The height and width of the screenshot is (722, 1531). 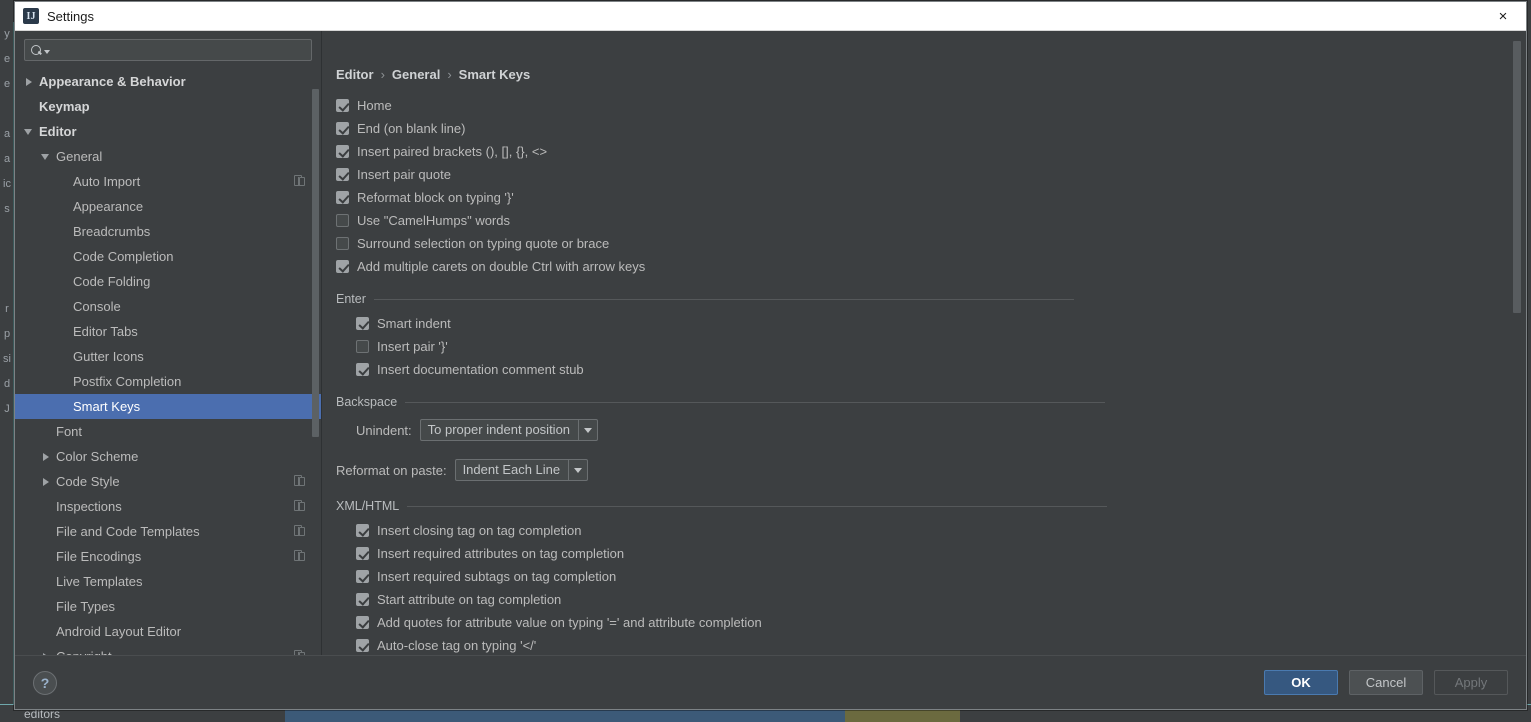 What do you see at coordinates (509, 430) in the screenshot?
I see `unindent-dropdown: To proper indent position` at bounding box center [509, 430].